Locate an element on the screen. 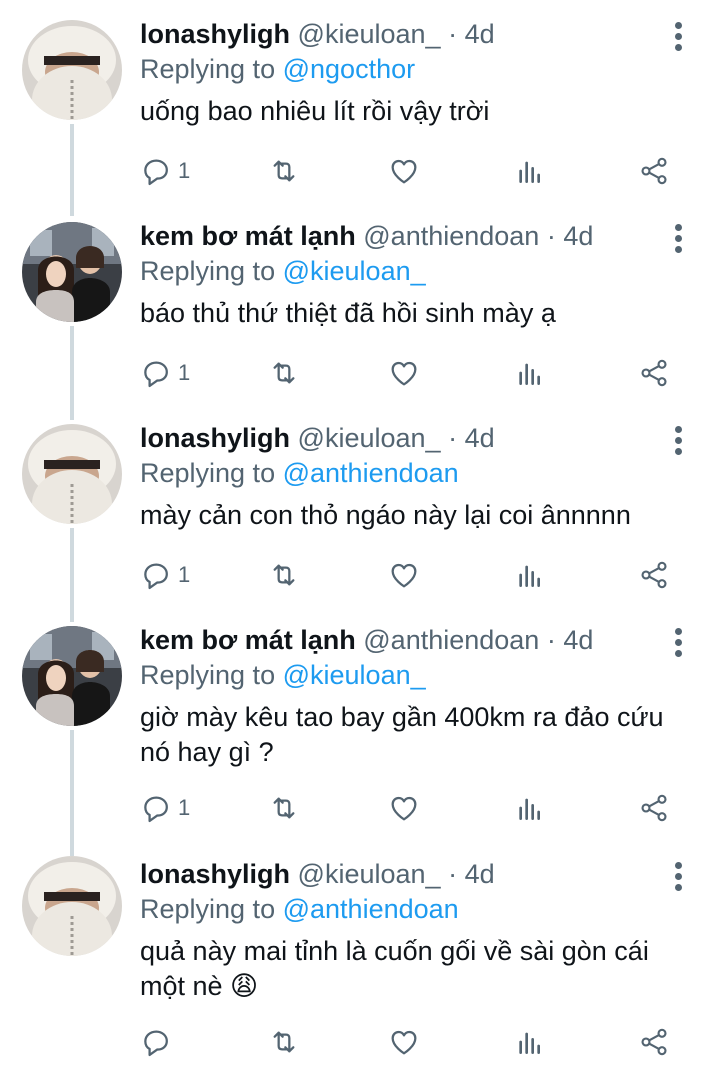 The width and height of the screenshot is (720, 1066). tweet-actions is located at coordinates (420, 1042).